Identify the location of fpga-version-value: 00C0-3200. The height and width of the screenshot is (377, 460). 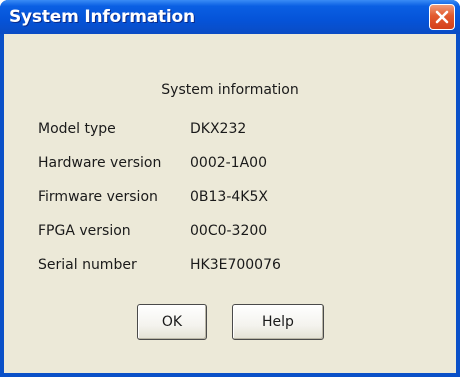
(229, 231).